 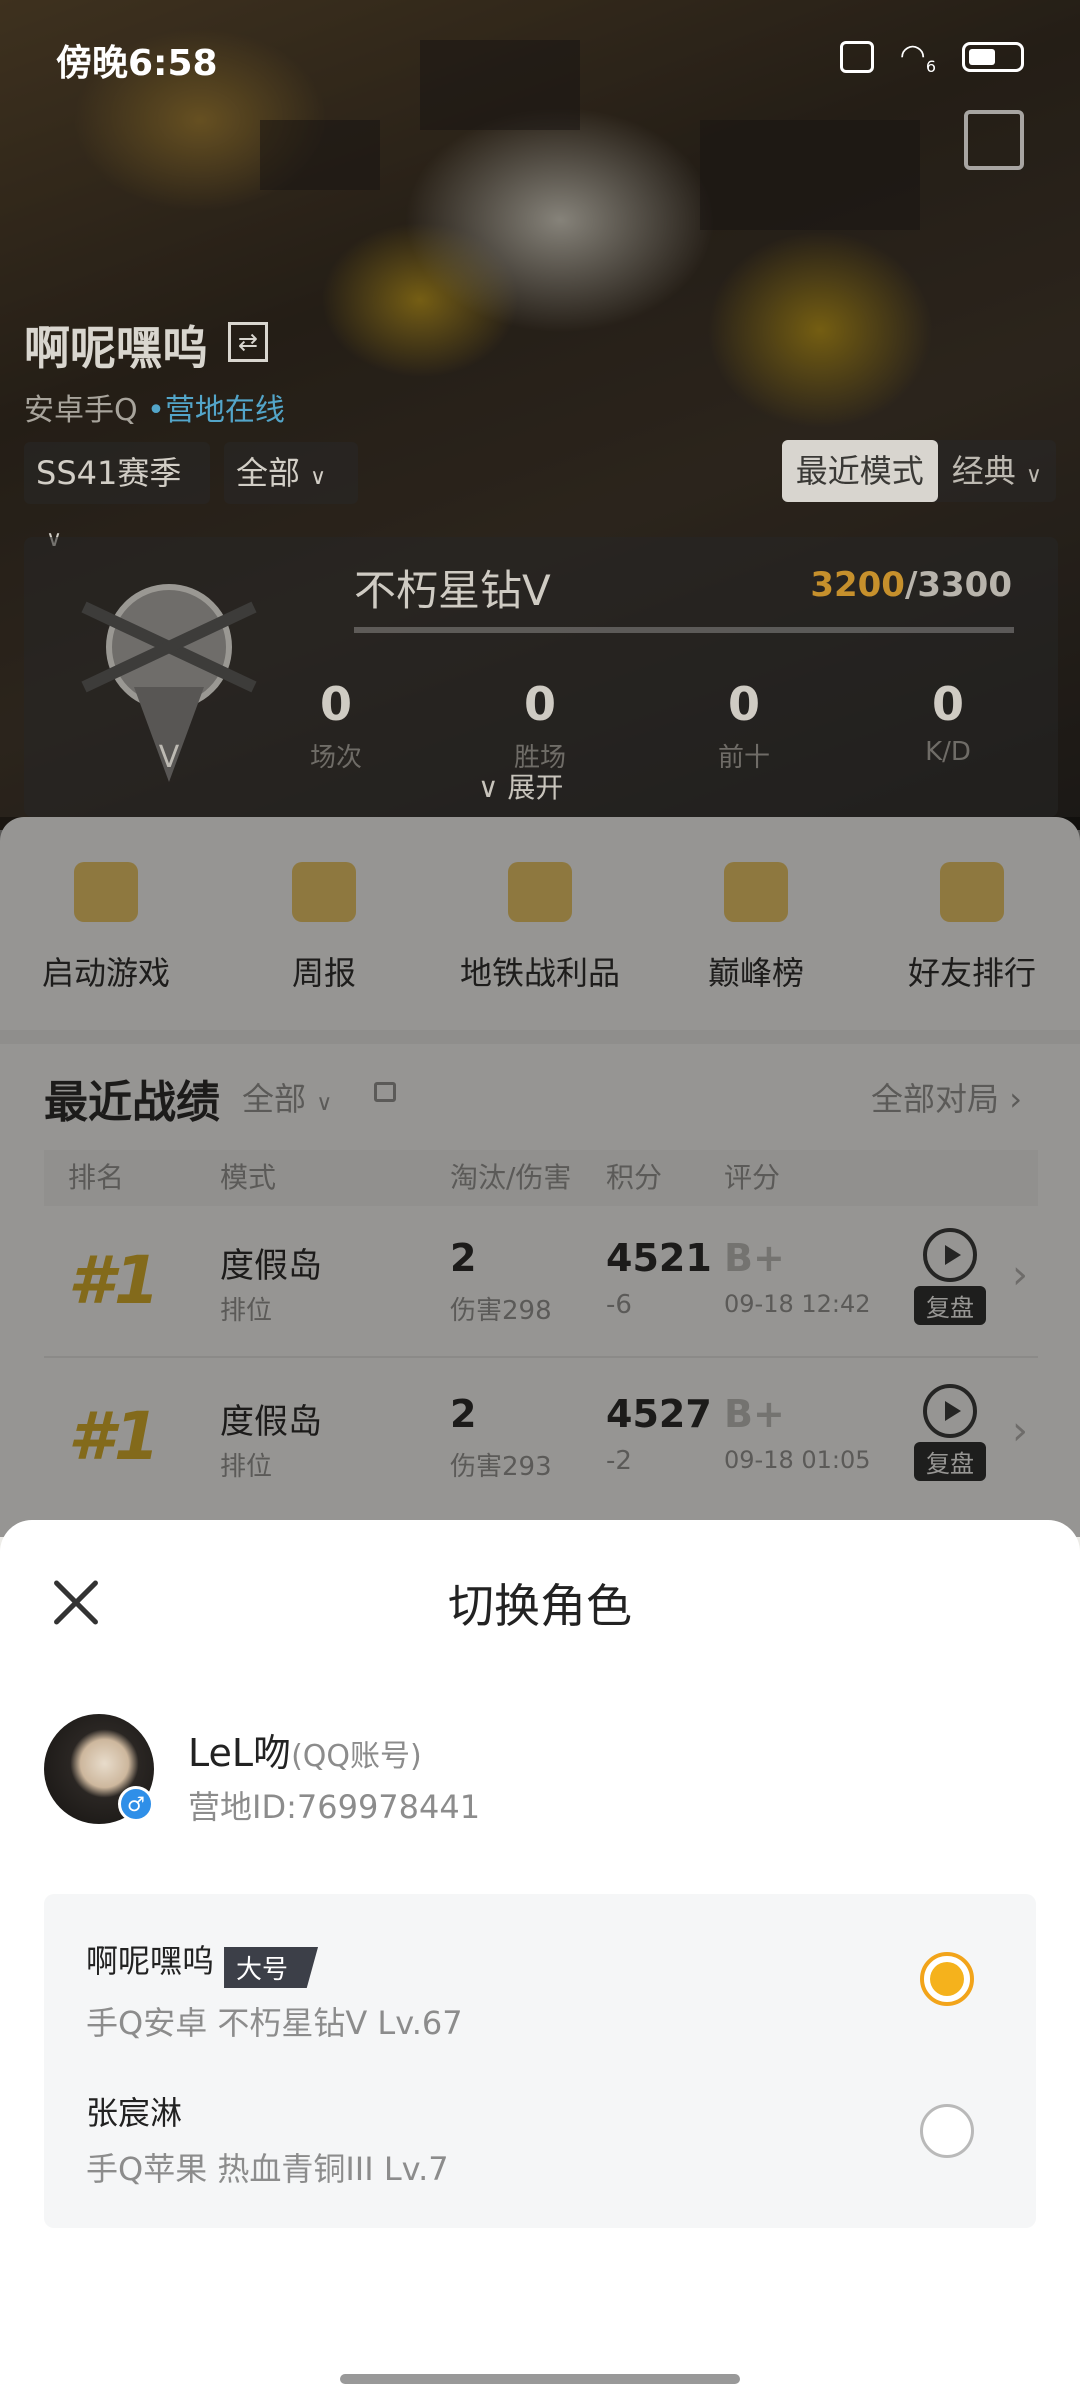 I want to click on stat-kd: 0 K/D, so click(x=948, y=722).